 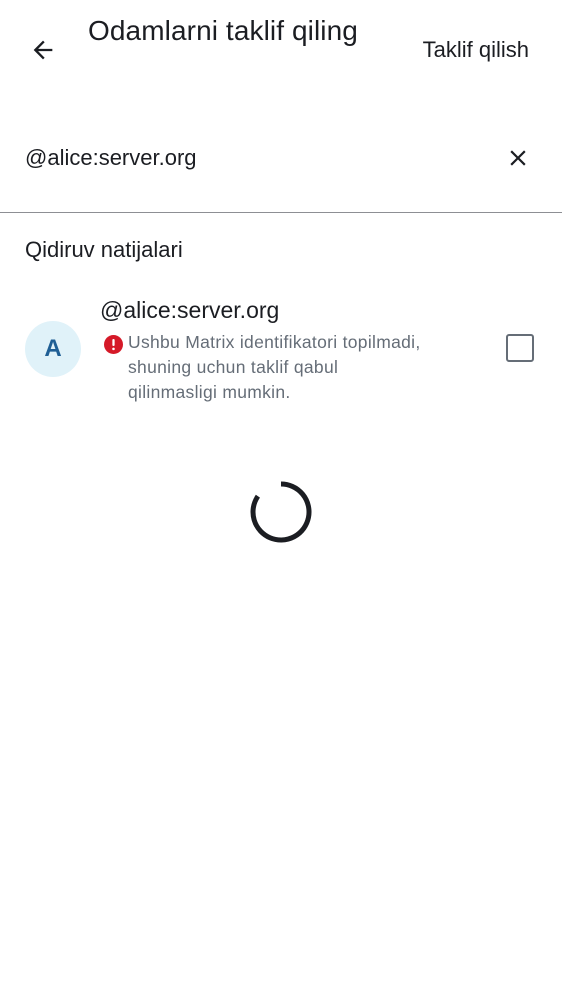 I want to click on close-icon, so click(x=518, y=158).